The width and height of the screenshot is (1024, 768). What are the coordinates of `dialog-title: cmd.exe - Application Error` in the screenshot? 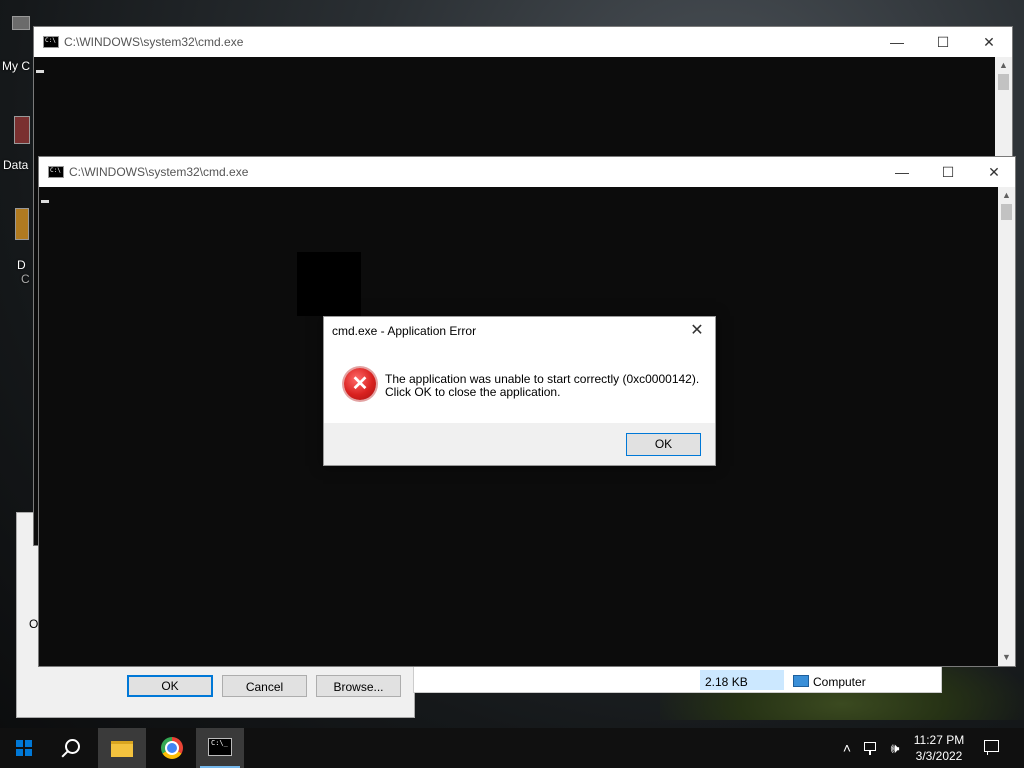 It's located at (404, 331).